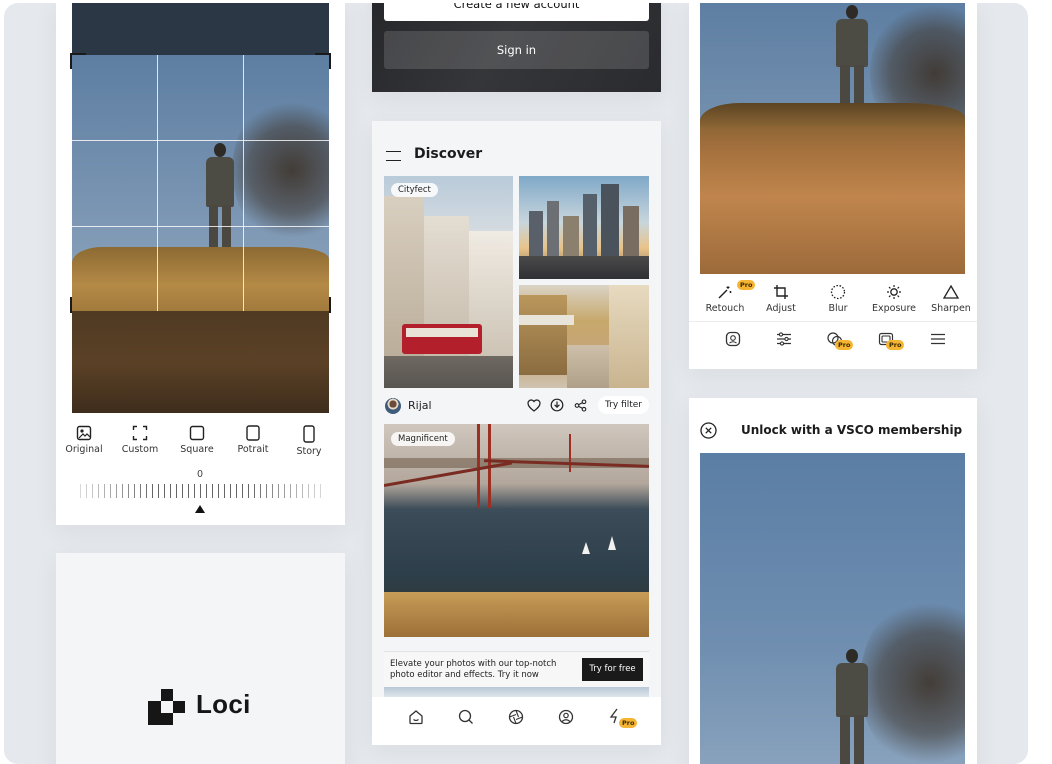  Describe the element at coordinates (466, 717) in the screenshot. I see `search-icon` at that location.